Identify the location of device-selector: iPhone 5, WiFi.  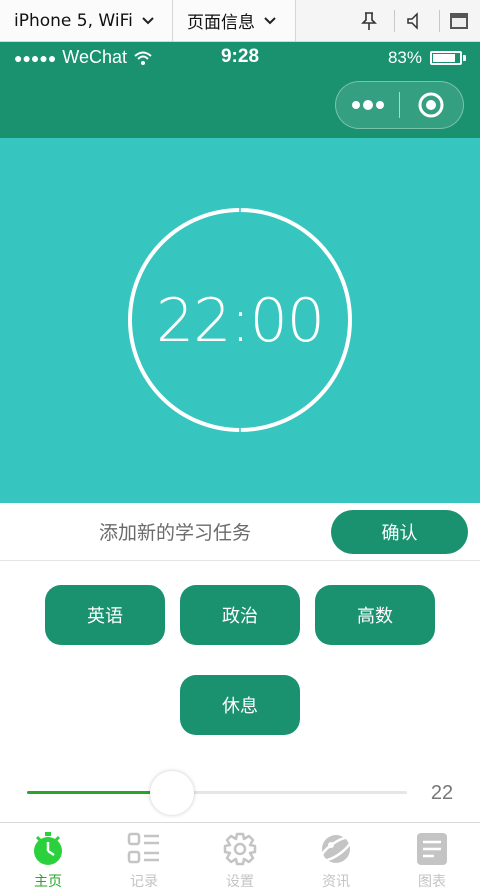
(86, 20).